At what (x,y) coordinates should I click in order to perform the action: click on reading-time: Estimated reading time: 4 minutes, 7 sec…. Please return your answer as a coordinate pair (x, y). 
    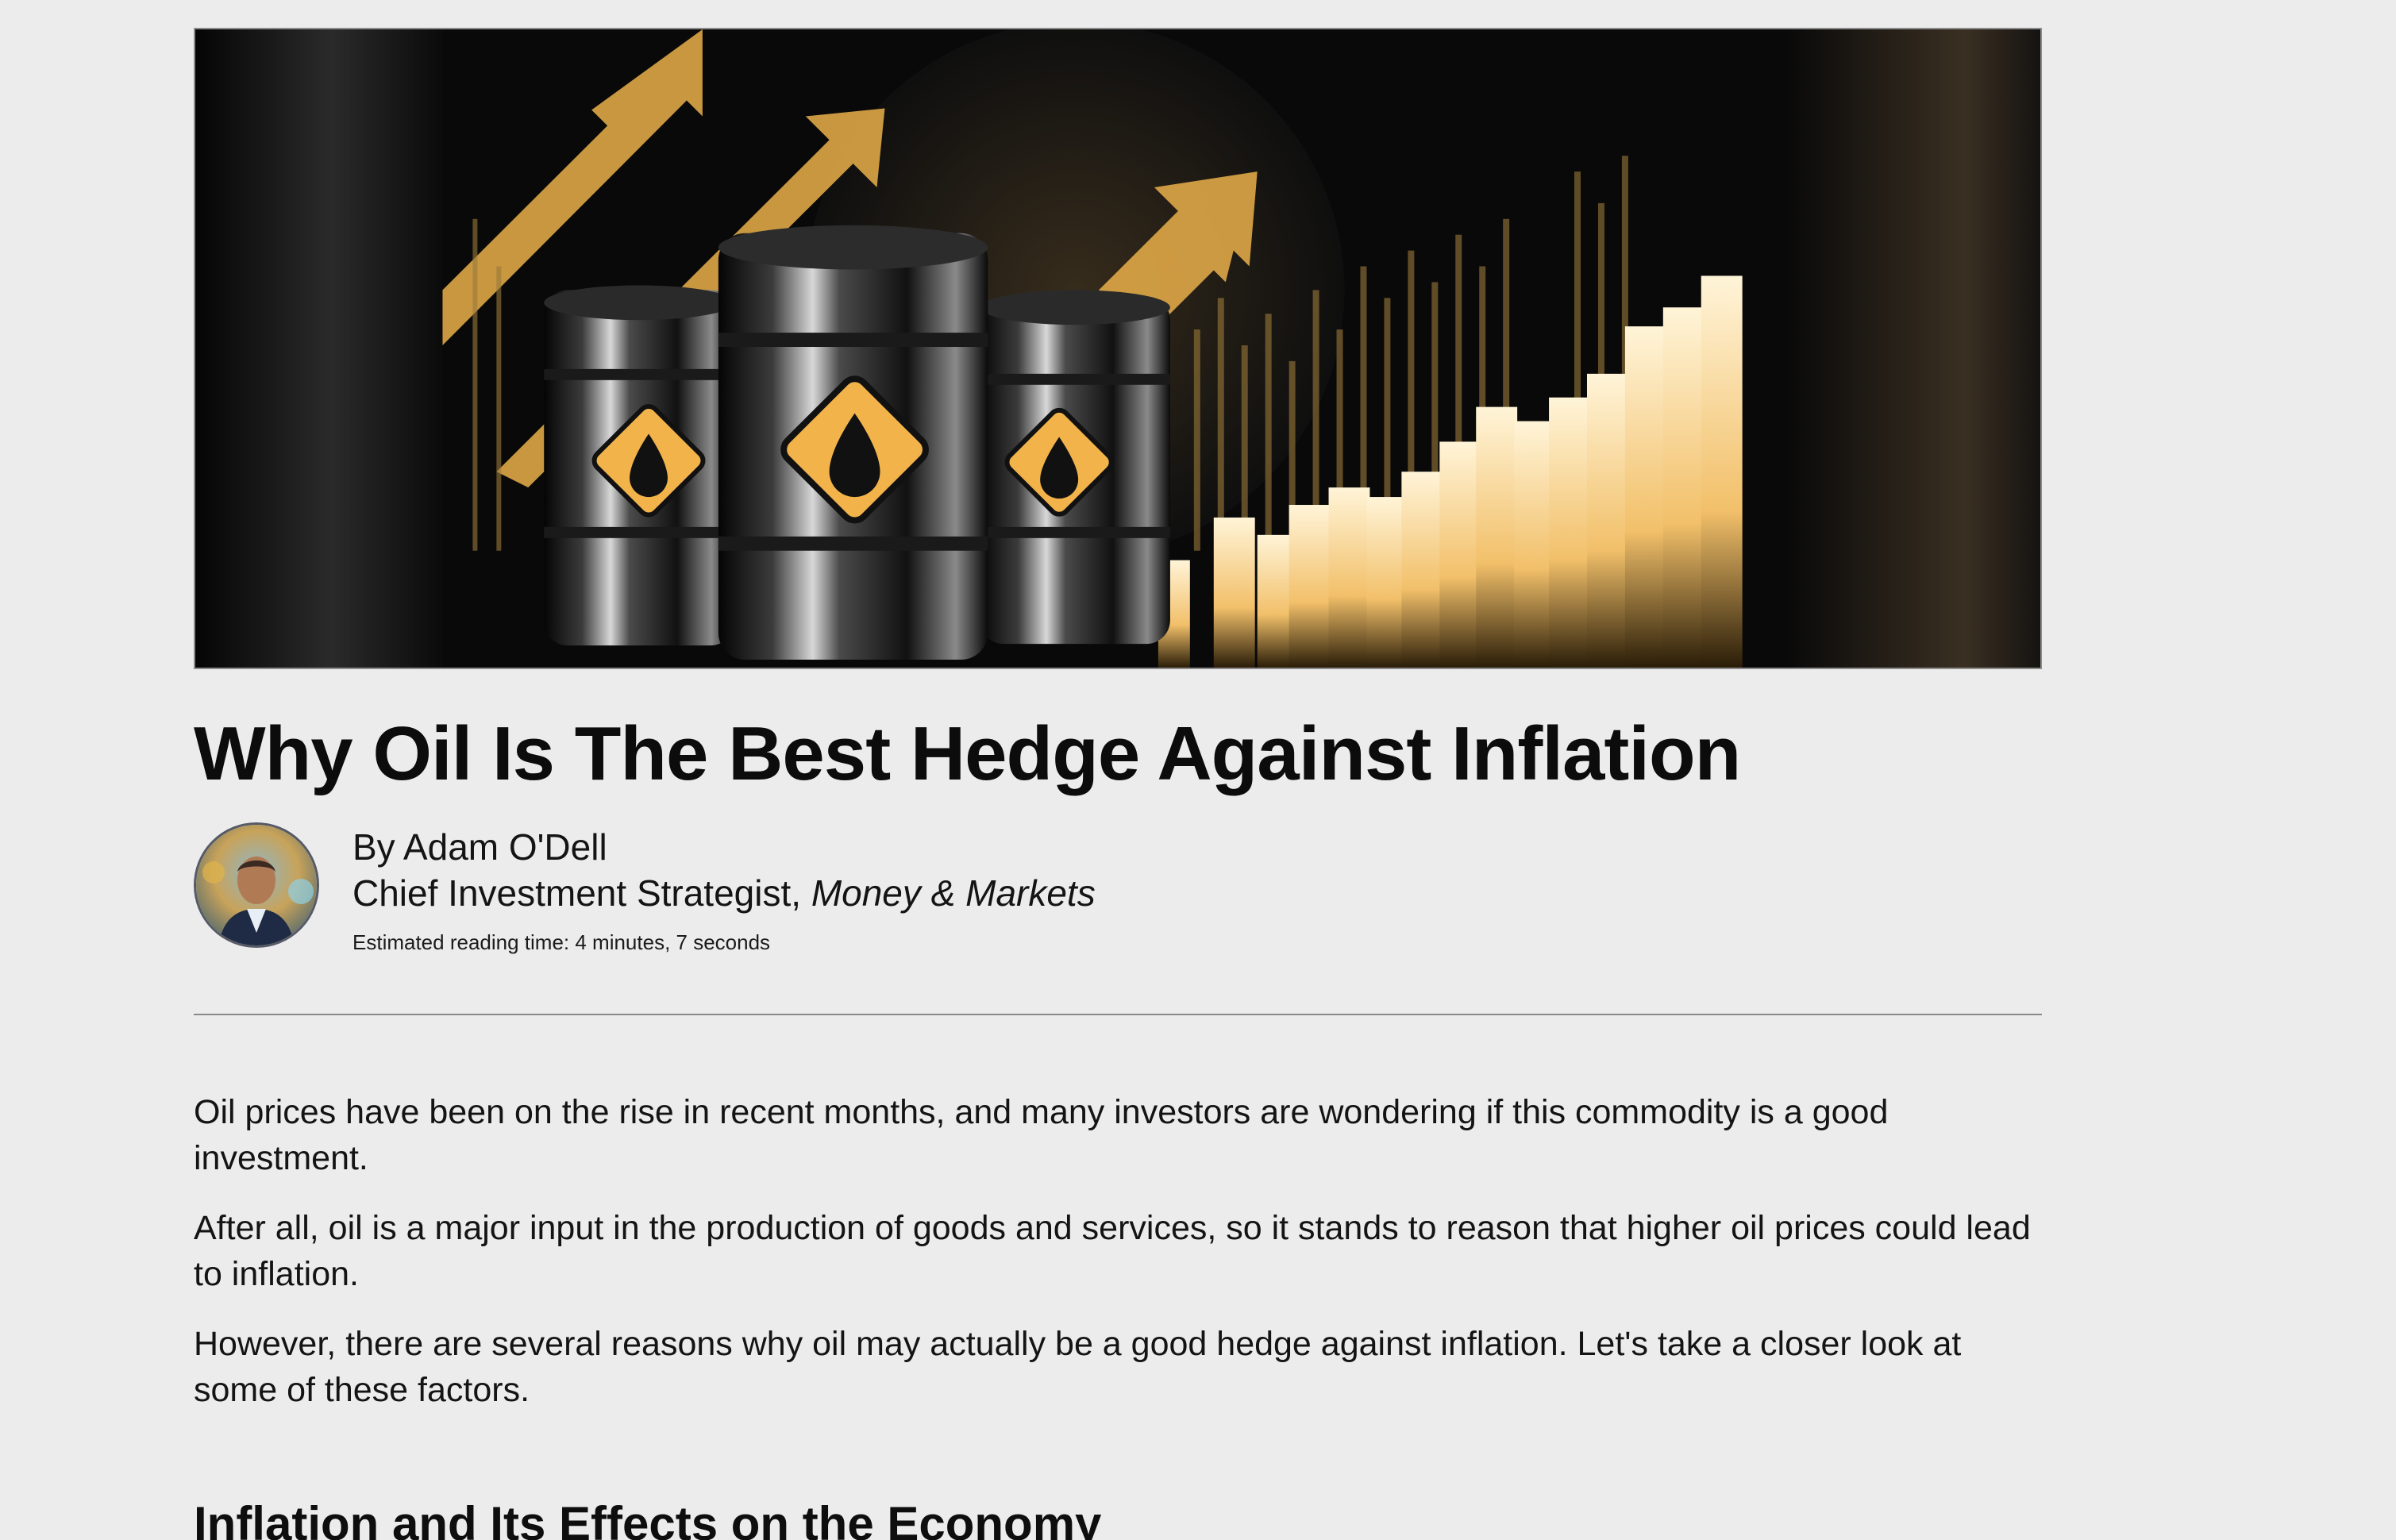
    Looking at the image, I should click on (562, 942).